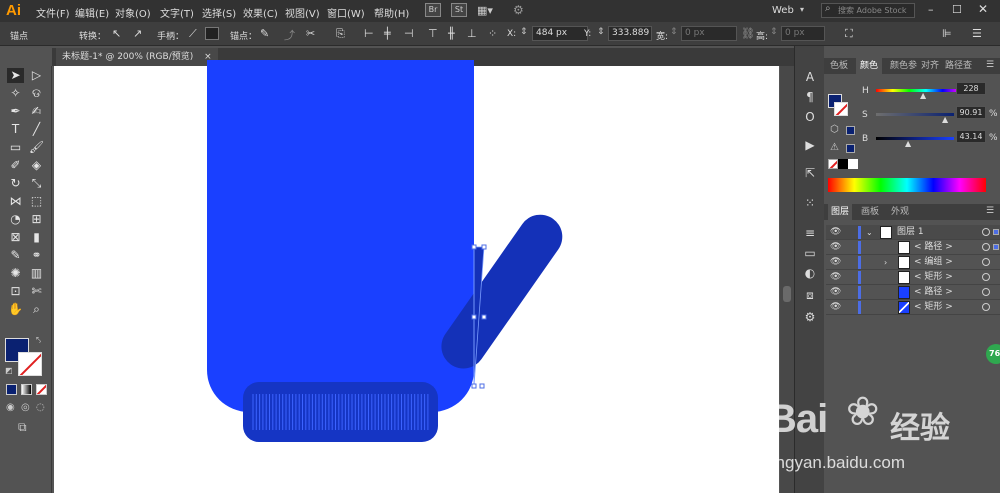 The image size is (1000, 493). What do you see at coordinates (841, 109) in the screenshot?
I see `color-stroke-swatch` at bounding box center [841, 109].